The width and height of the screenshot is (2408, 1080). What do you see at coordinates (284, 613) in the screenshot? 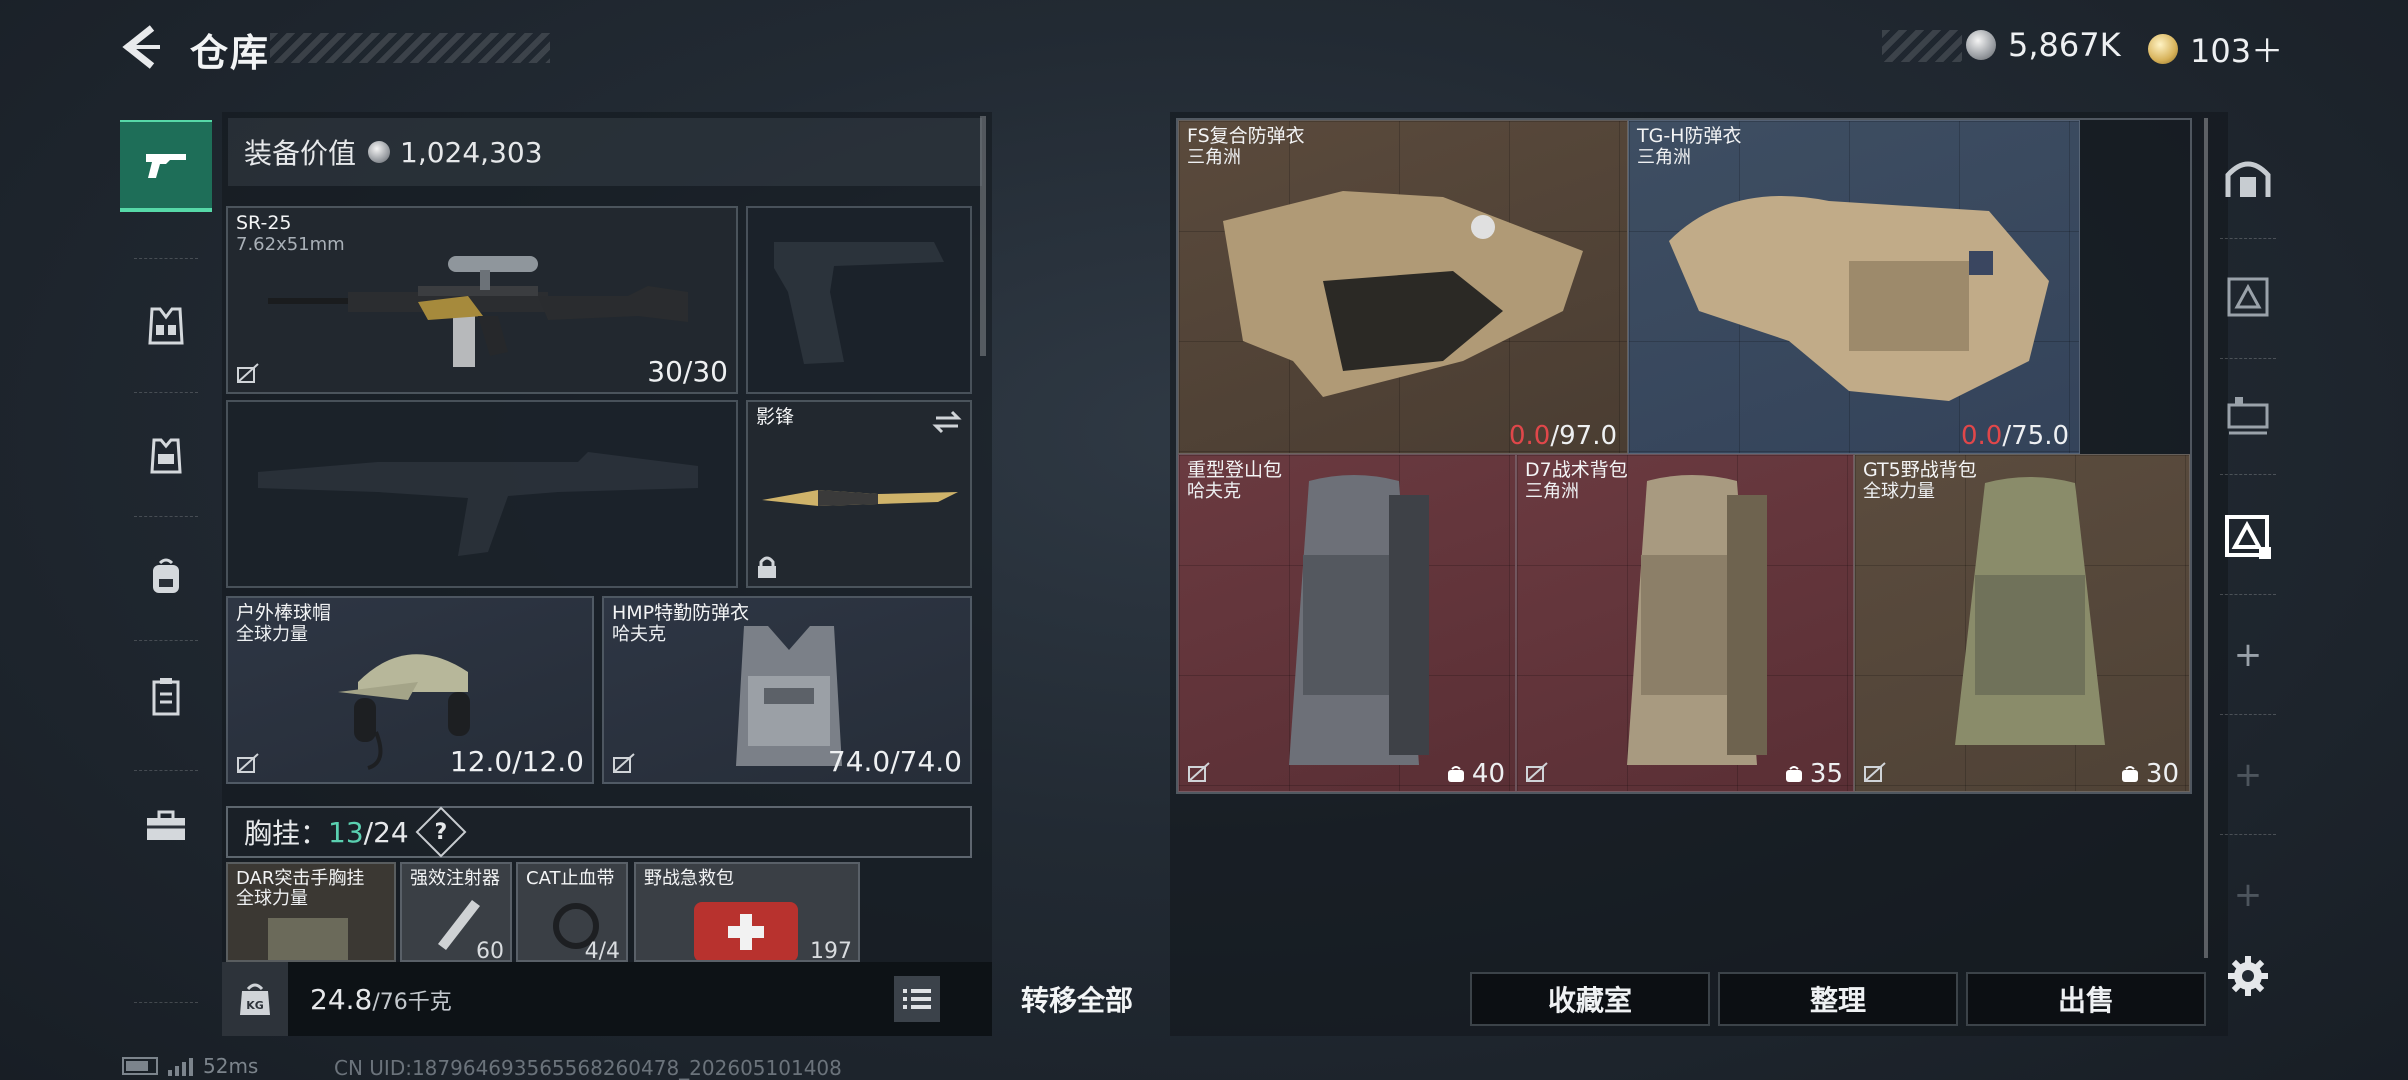
I see `helmet-name: 户外棒球帽` at bounding box center [284, 613].